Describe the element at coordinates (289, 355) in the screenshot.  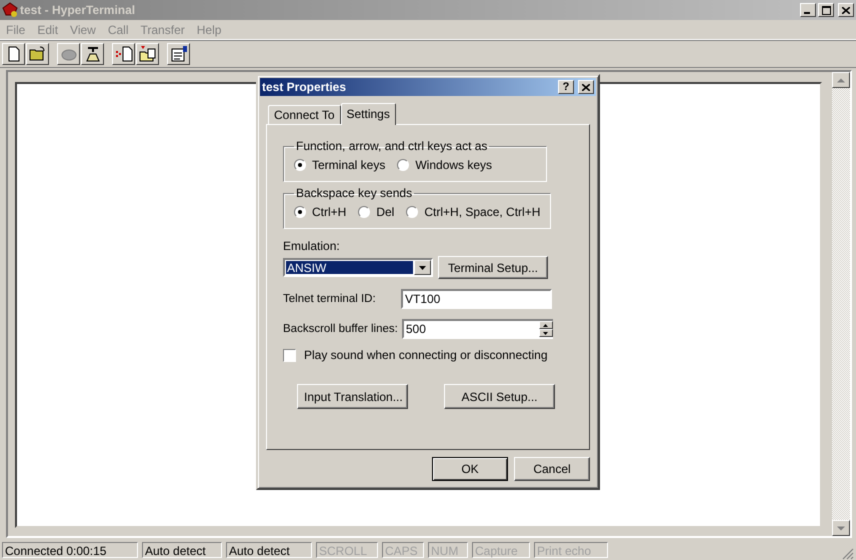
I see `checkbox` at that location.